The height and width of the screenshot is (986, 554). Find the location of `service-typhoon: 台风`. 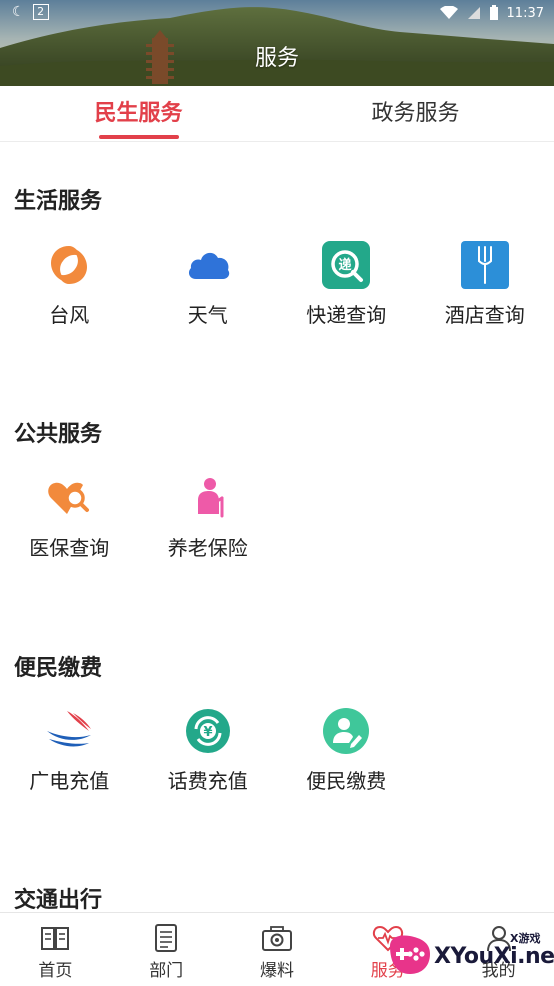

service-typhoon: 台风 is located at coordinates (69, 284).